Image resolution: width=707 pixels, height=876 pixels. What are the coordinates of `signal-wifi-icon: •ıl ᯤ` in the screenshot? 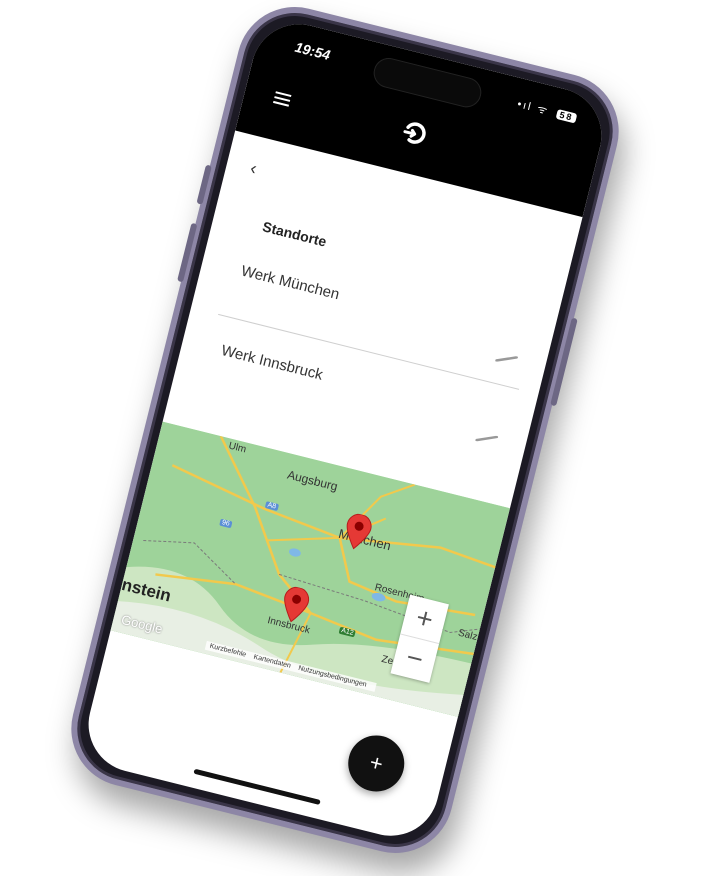 It's located at (533, 108).